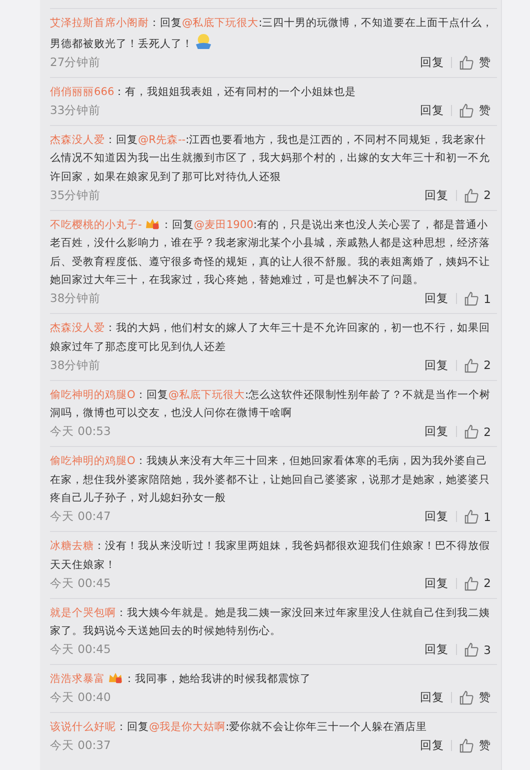  Describe the element at coordinates (80, 432) in the screenshot. I see `timestamp: 今天 00:53` at that location.